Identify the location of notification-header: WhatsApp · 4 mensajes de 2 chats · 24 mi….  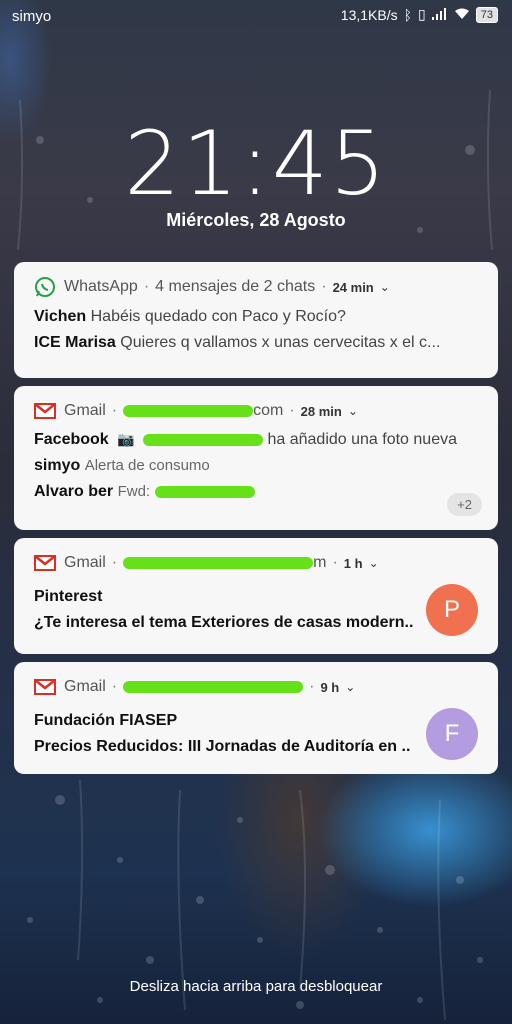
(256, 287).